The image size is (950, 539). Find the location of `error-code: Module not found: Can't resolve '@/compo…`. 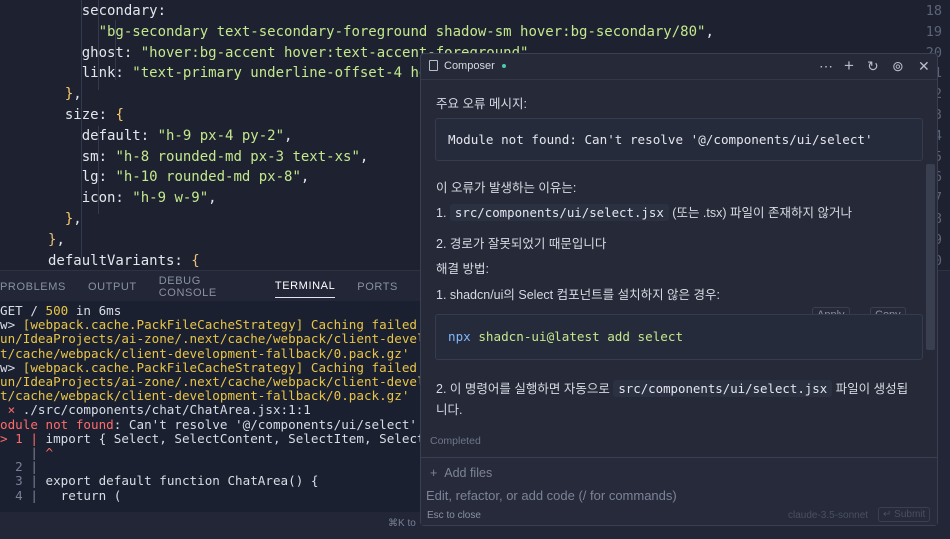

error-code: Module not found: Can't resolve '@/compo… is located at coordinates (660, 139).